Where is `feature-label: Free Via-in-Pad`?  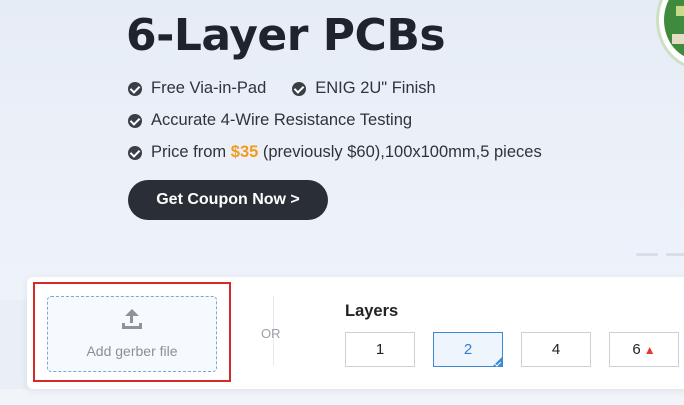
feature-label: Free Via-in-Pad is located at coordinates (209, 88).